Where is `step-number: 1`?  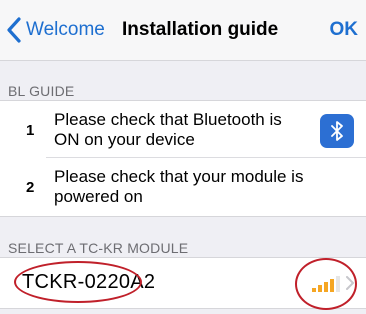 step-number: 1 is located at coordinates (30, 130).